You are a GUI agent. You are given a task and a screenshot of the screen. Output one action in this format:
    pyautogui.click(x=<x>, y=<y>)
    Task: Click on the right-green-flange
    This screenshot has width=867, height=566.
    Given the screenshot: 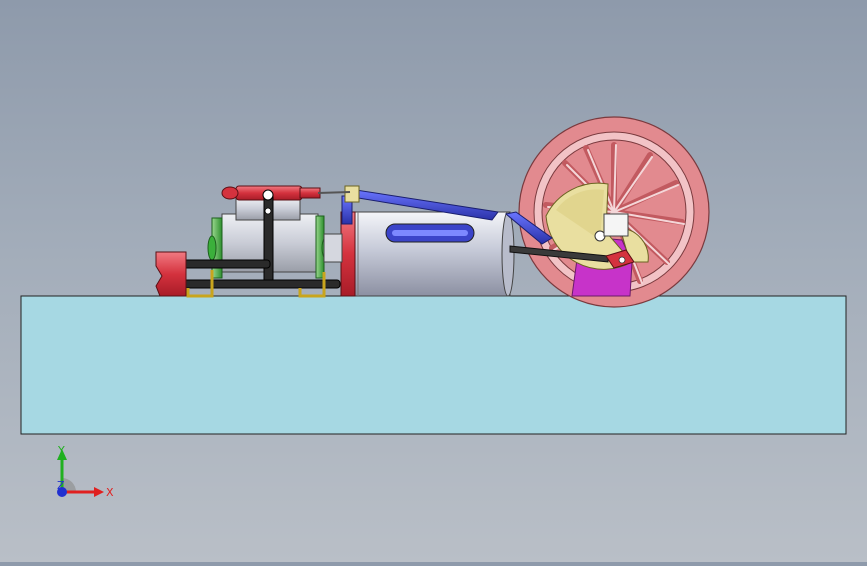 What is the action you would take?
    pyautogui.click(x=329, y=247)
    